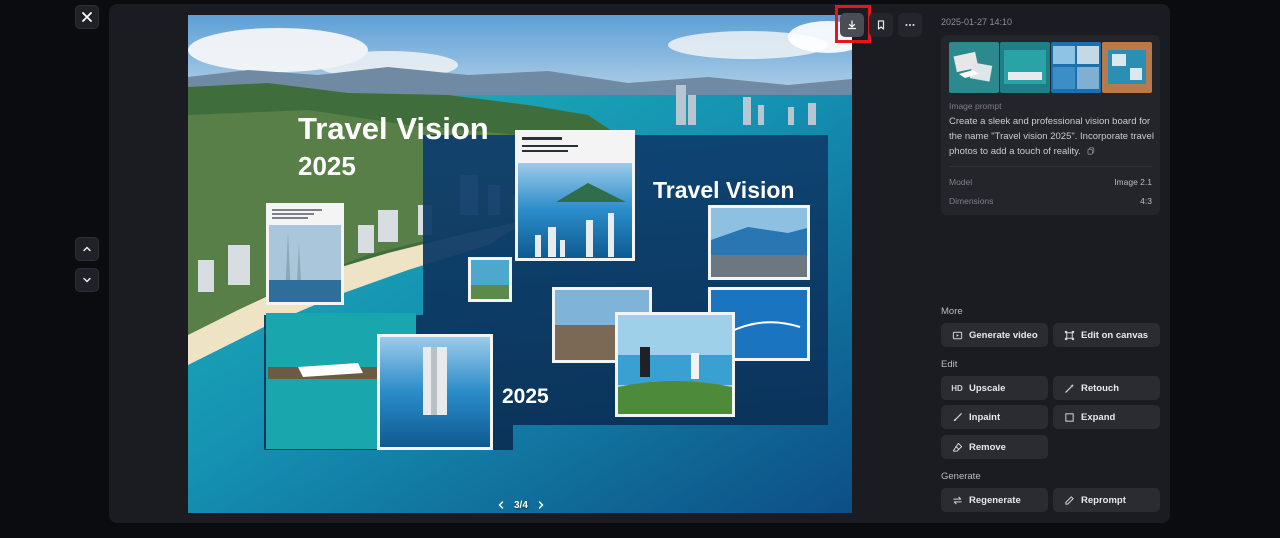 This screenshot has width=1280, height=538. I want to click on image-headline-4: 2025, so click(525, 396).